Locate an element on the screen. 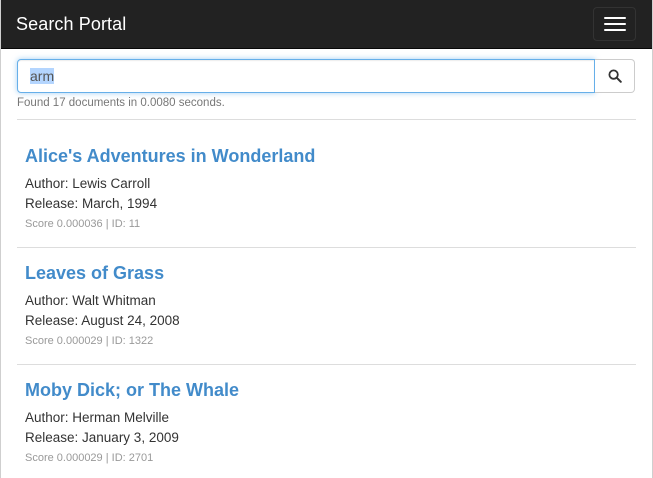 The width and height of the screenshot is (653, 478). result-meta: Score 0.000029 | ID: 1322 is located at coordinates (89, 341).